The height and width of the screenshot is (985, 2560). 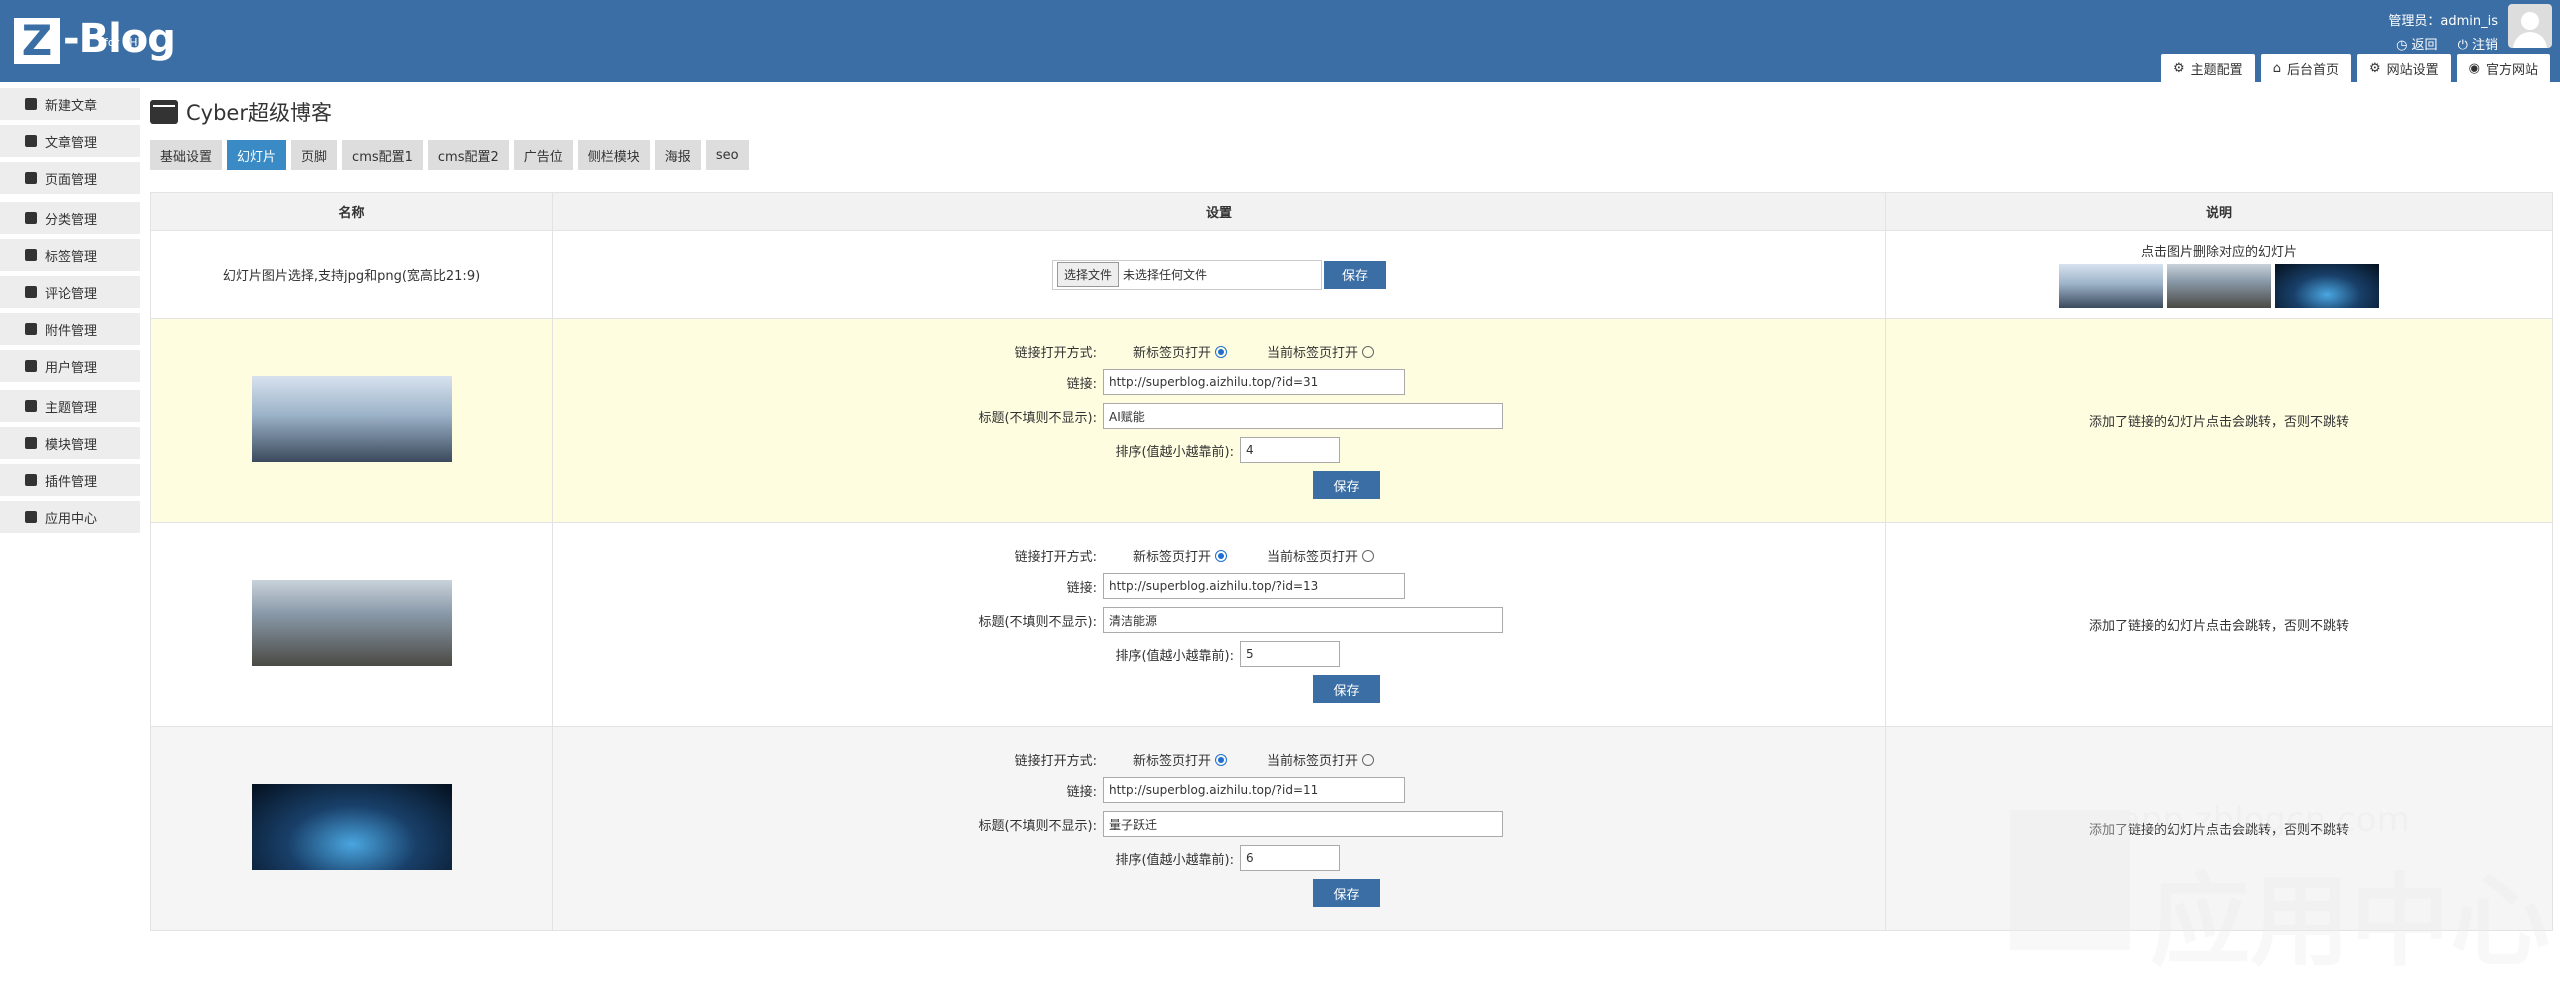 What do you see at coordinates (31, 218) in the screenshot?
I see `folder-icon` at bounding box center [31, 218].